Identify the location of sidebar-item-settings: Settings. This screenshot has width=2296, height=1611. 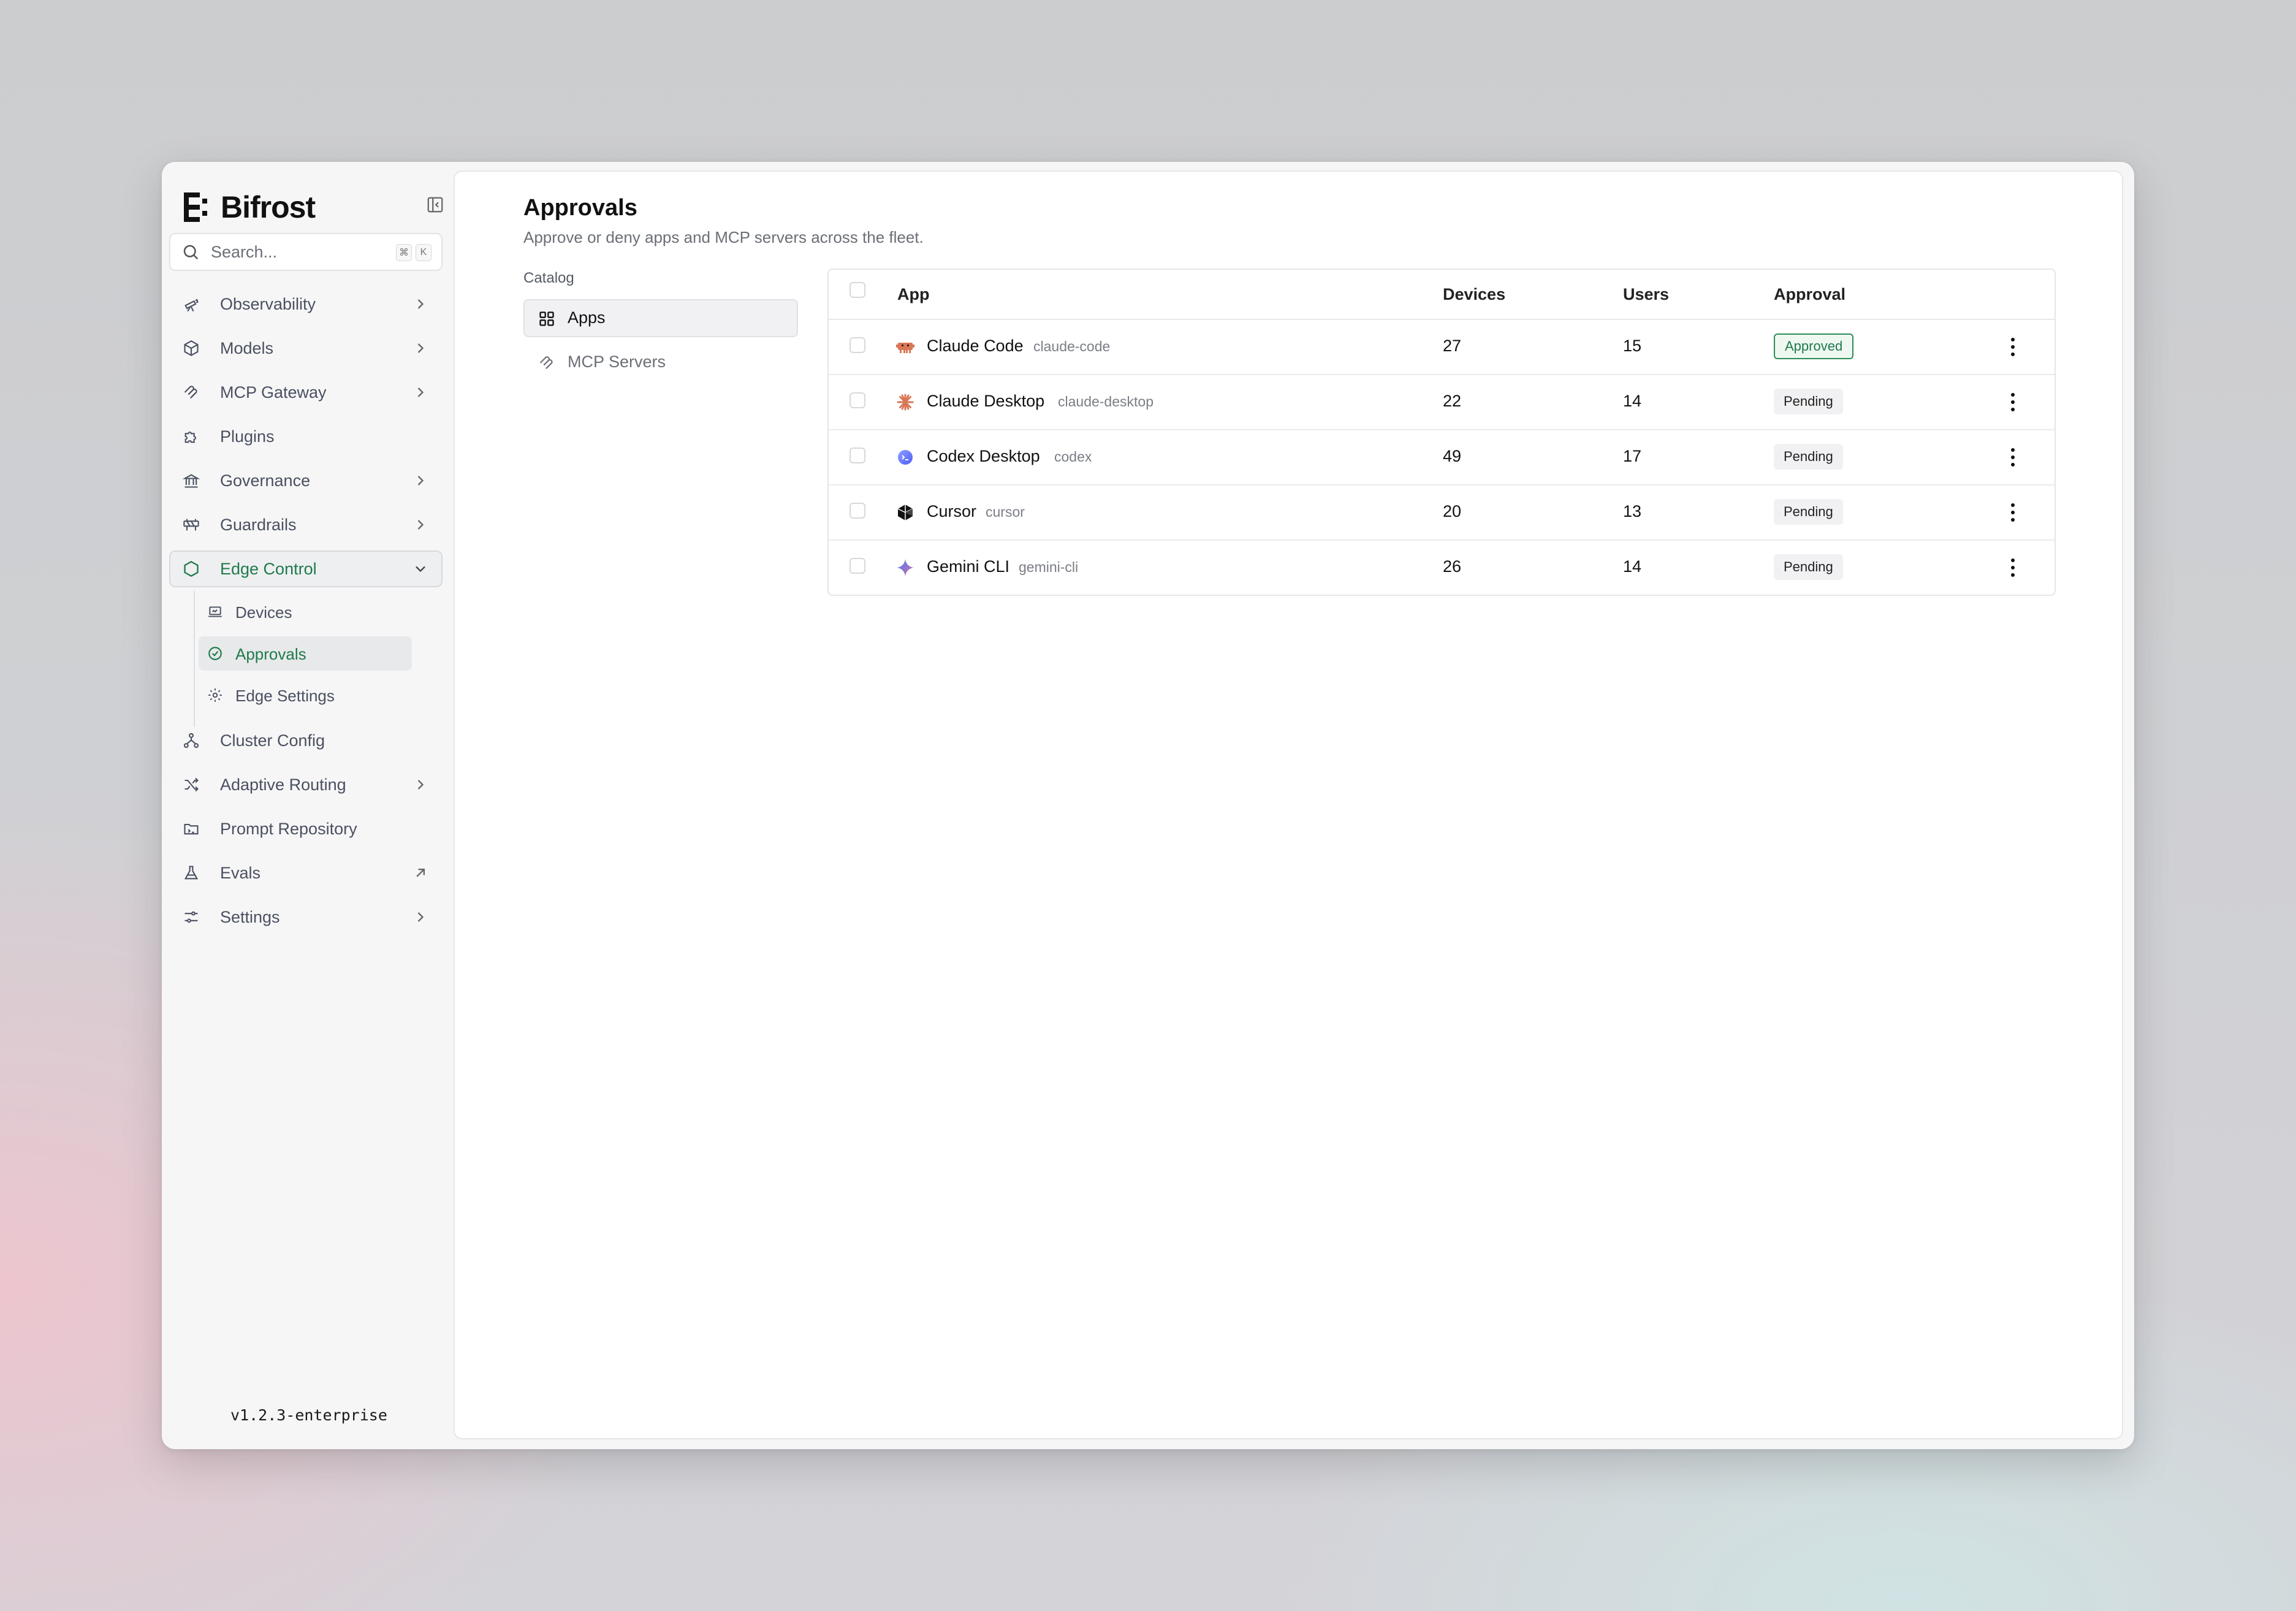
(306, 917).